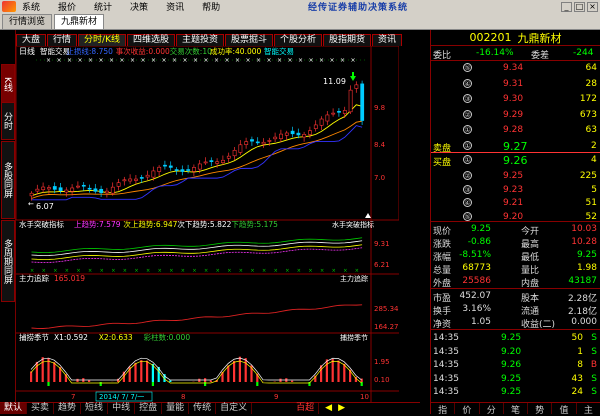 This screenshot has width=600, height=416. Describe the element at coordinates (103, 6) in the screenshot. I see `menu-item-stats: 统计` at that location.